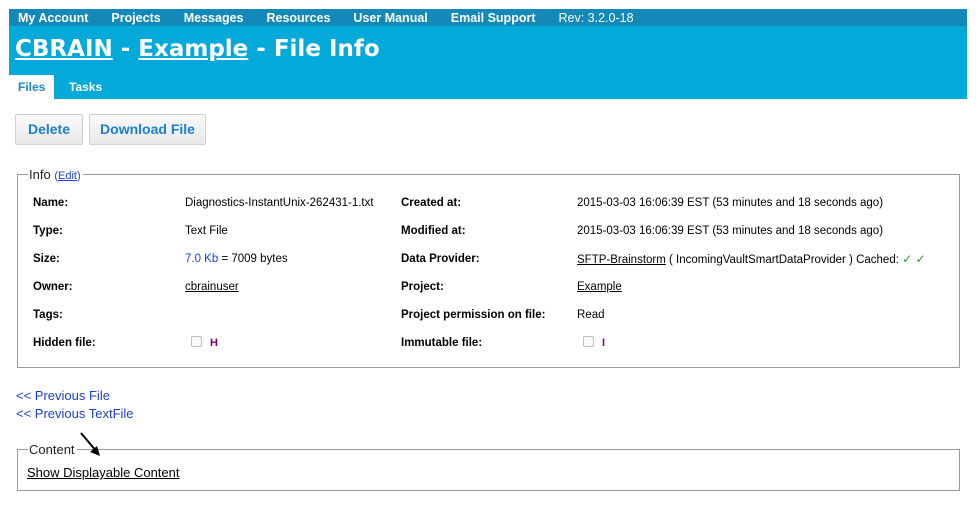 The height and width of the screenshot is (510, 976). I want to click on cached-check-icon: ✓ ✓, so click(914, 259).